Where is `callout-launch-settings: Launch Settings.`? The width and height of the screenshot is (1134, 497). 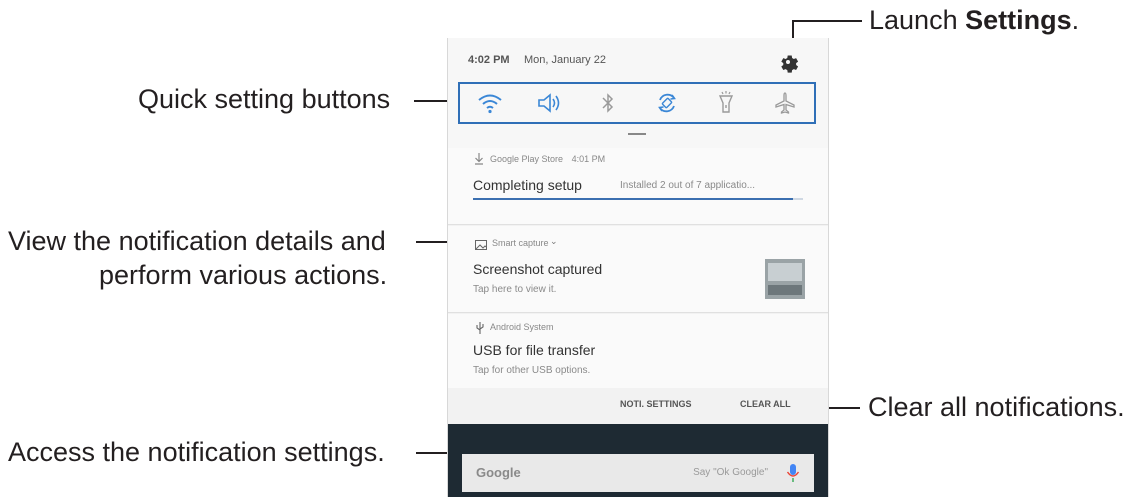
callout-launch-settings: Launch Settings. is located at coordinates (974, 20).